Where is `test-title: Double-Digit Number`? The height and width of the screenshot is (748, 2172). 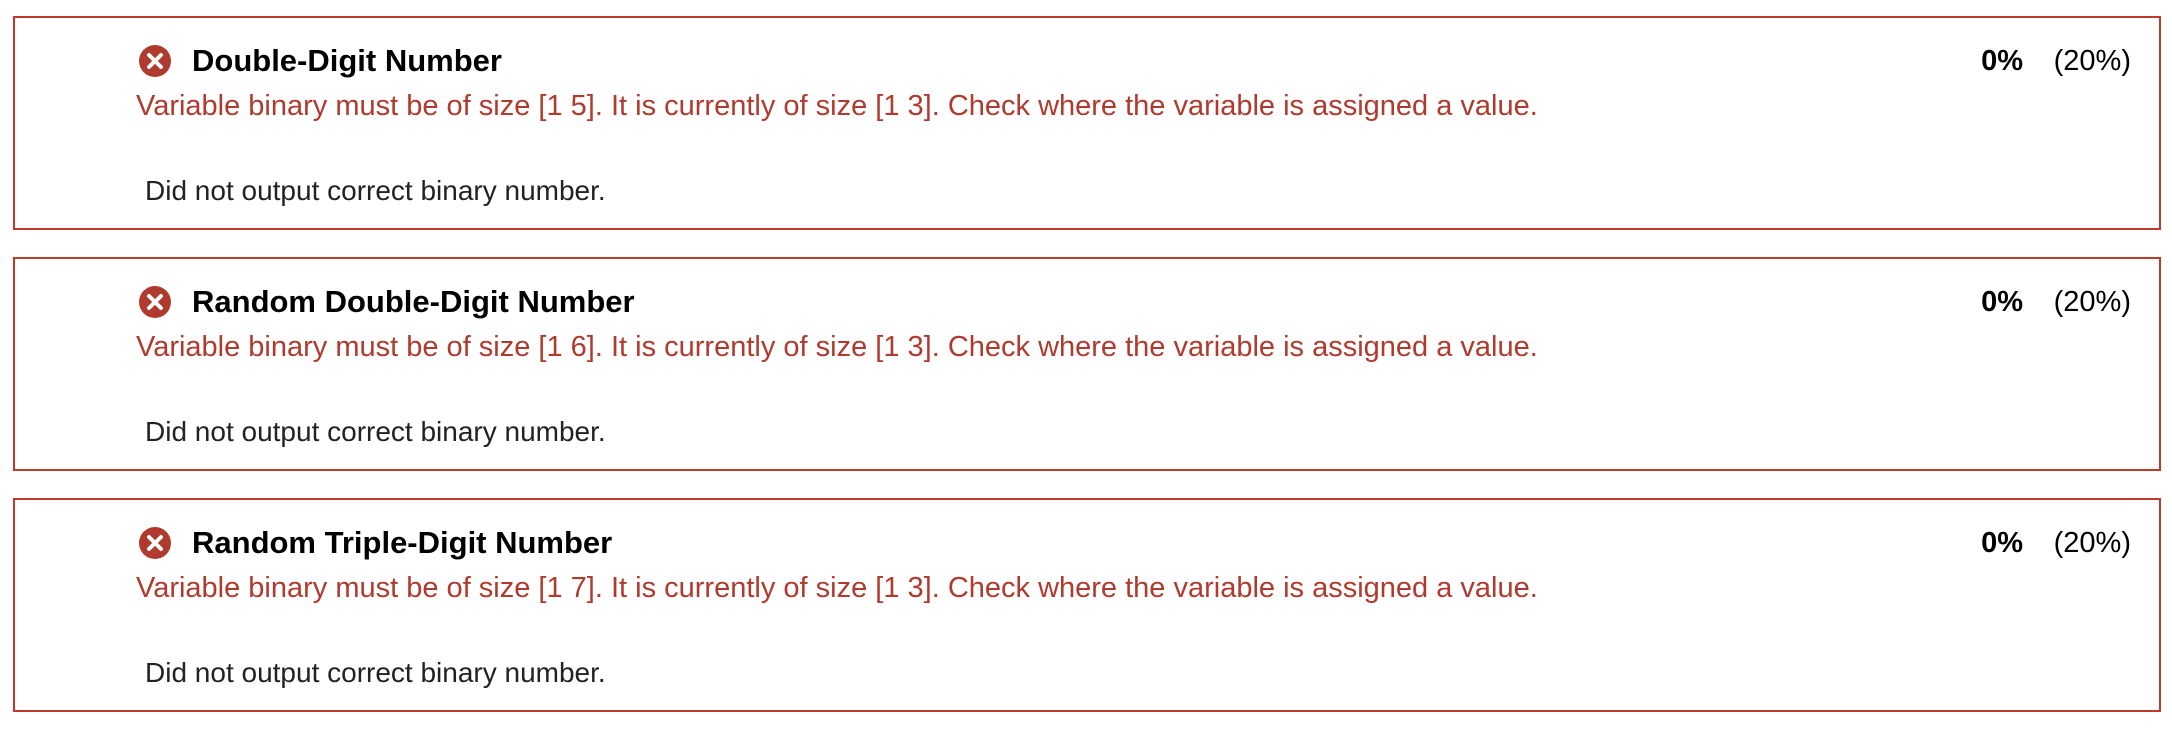
test-title: Double-Digit Number is located at coordinates (347, 60).